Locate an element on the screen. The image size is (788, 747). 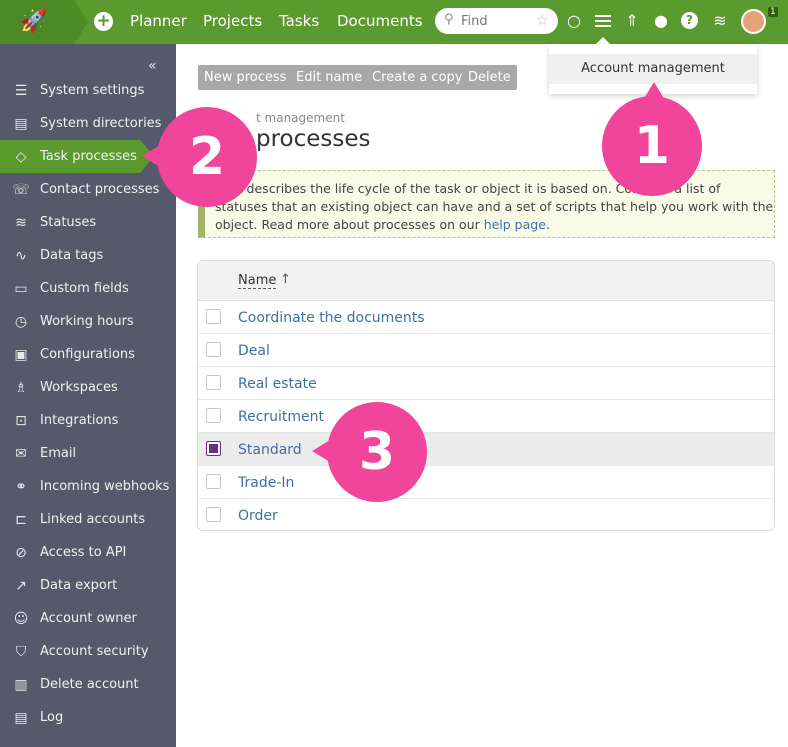
api-icon: ⊘ is located at coordinates (21, 553).